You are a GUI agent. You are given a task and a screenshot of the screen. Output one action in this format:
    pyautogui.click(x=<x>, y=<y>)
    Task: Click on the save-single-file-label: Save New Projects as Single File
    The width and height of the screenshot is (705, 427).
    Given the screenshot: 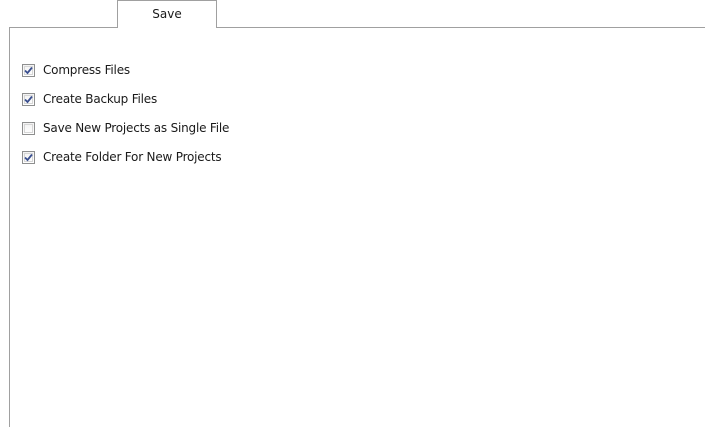 What is the action you would take?
    pyautogui.click(x=136, y=128)
    